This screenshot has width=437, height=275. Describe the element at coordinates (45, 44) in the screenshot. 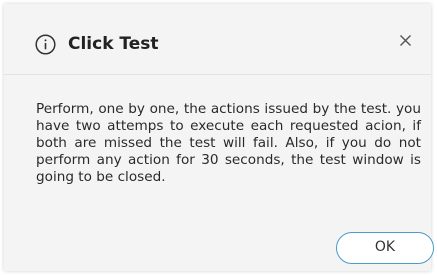

I see `info-icon` at that location.